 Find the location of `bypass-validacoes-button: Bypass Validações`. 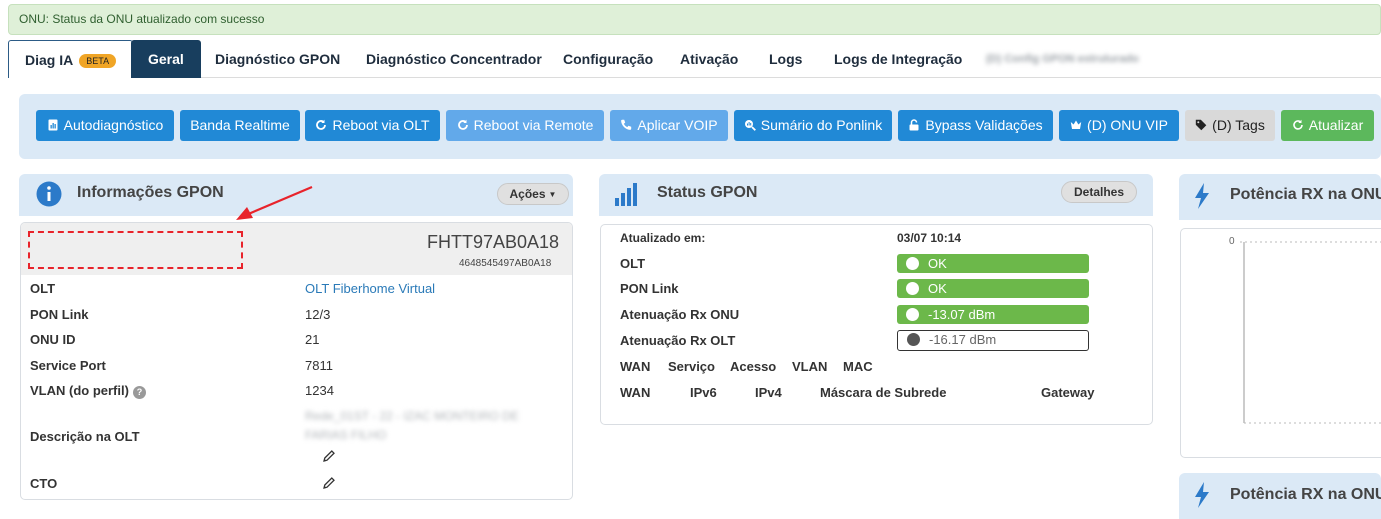

bypass-validacoes-button: Bypass Validações is located at coordinates (975, 125).